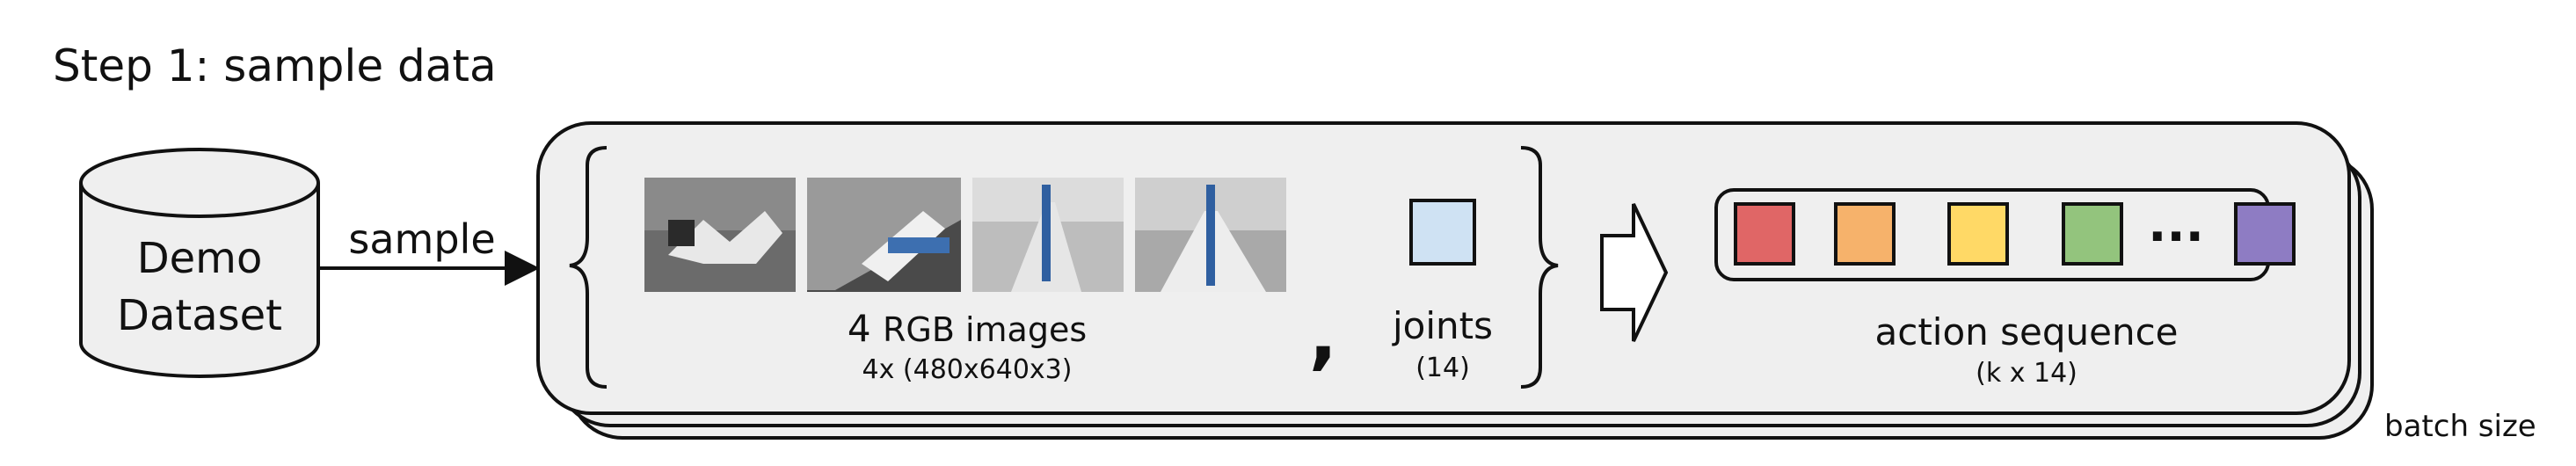  Describe the element at coordinates (2027, 374) in the screenshot. I see `action-sequence-sublabel: (k x 14)` at that location.